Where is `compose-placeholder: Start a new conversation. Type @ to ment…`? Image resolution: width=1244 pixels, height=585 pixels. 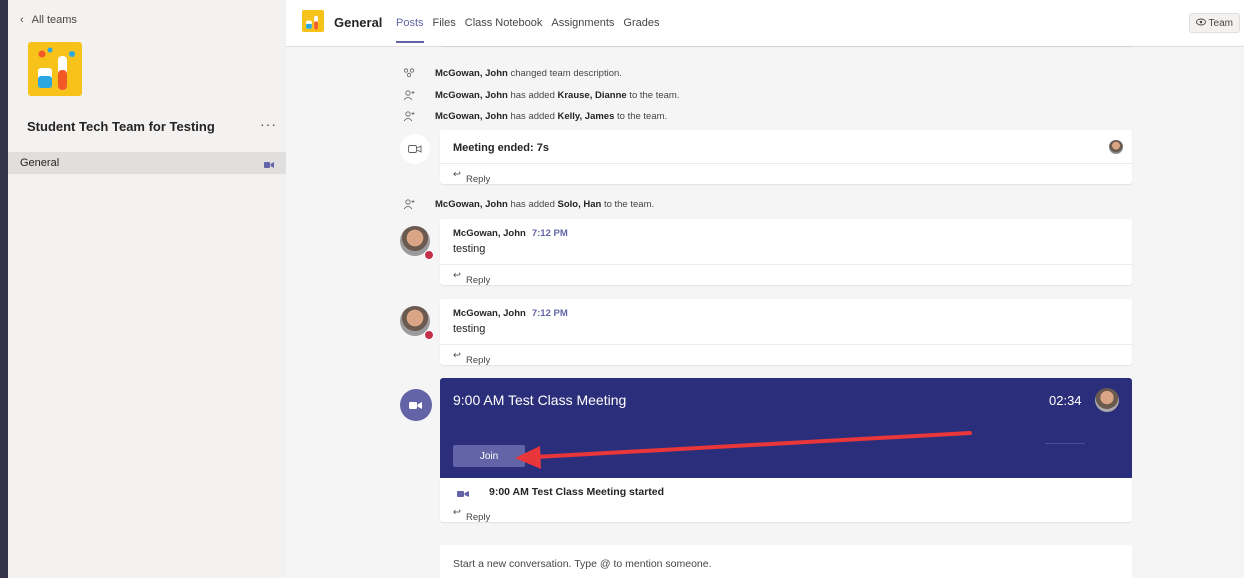 compose-placeholder: Start a new conversation. Type @ to ment… is located at coordinates (582, 564).